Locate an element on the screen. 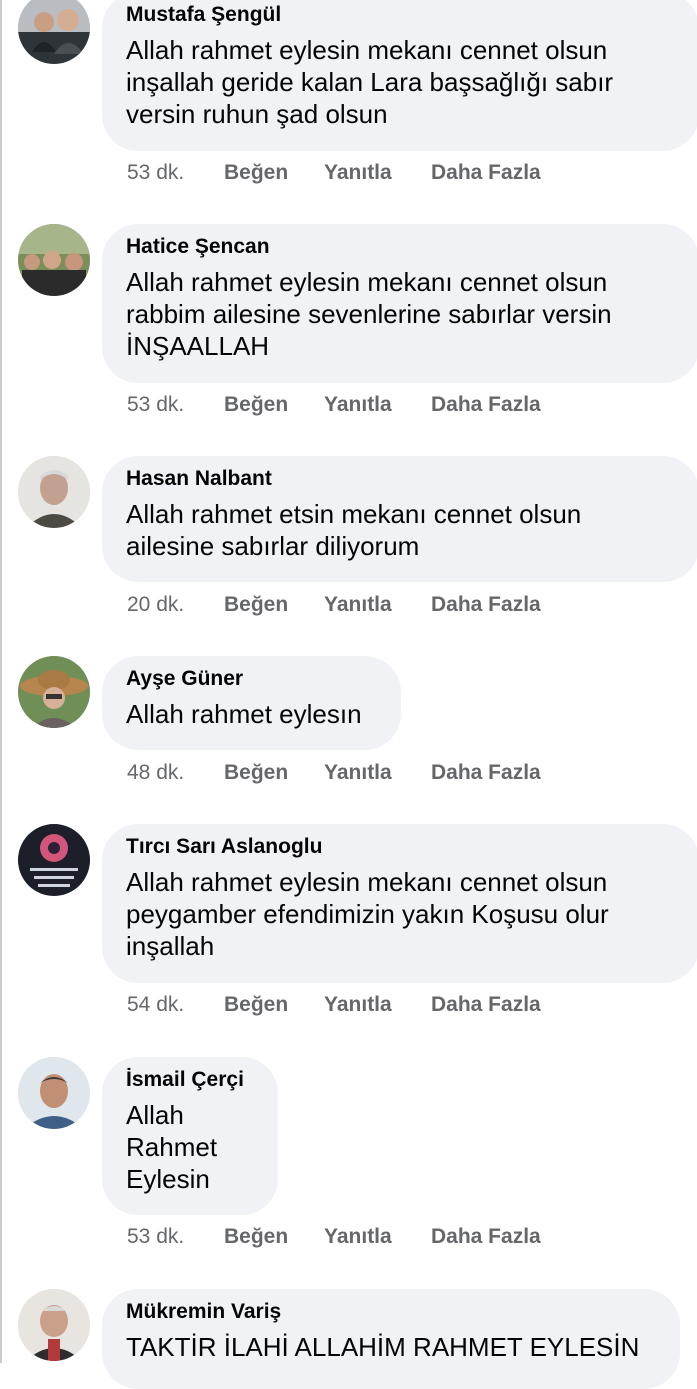  comment-author: Hatice Şencan is located at coordinates (400, 247).